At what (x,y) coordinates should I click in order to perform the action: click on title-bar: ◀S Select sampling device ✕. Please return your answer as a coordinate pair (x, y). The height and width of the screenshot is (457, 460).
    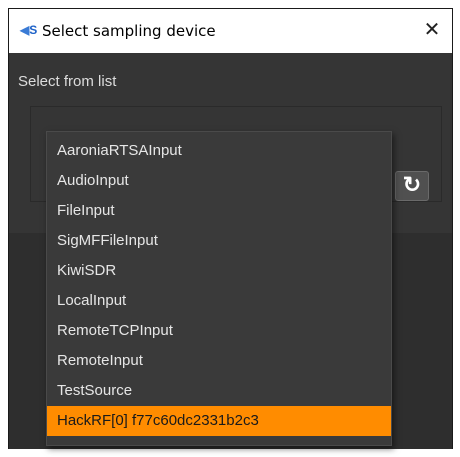
    Looking at the image, I should click on (230, 31).